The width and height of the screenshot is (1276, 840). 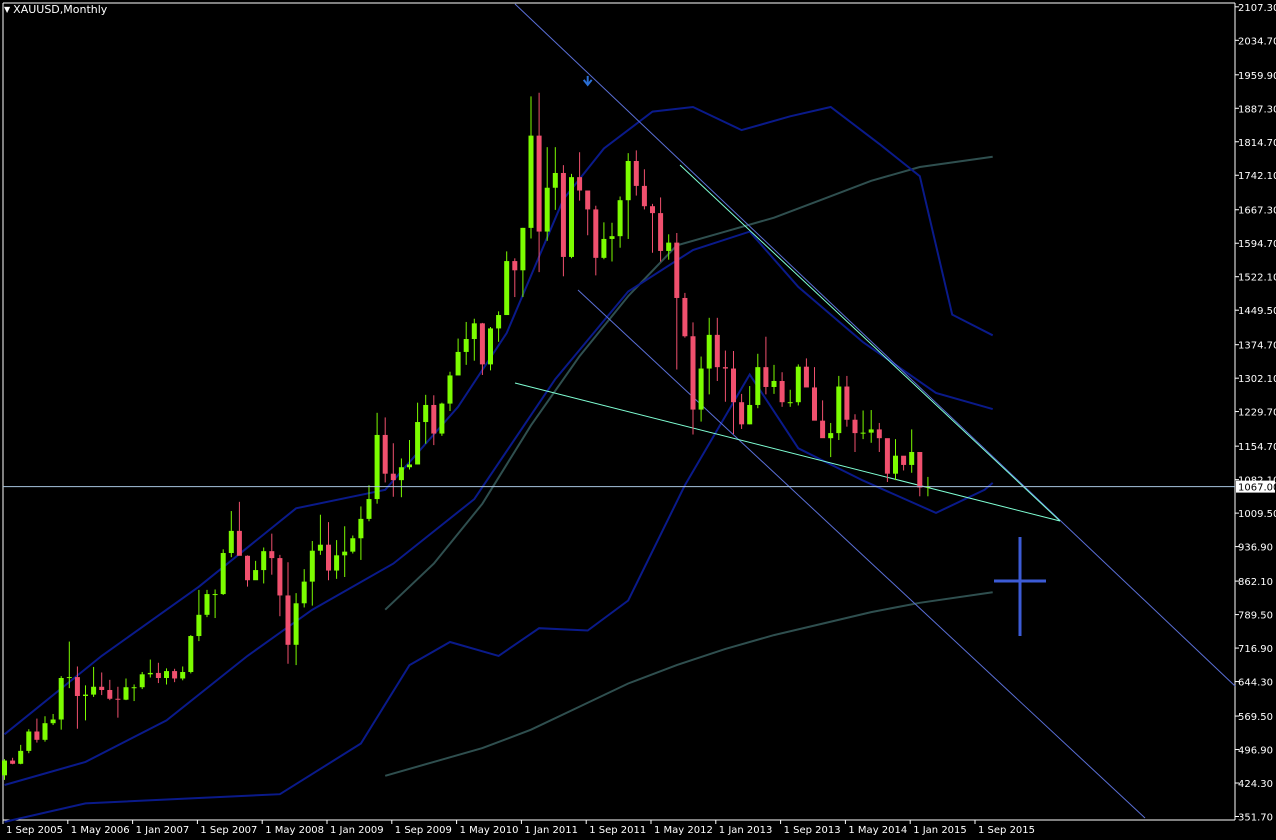 I want to click on y-tick-label: 644.30, so click(x=1255, y=683).